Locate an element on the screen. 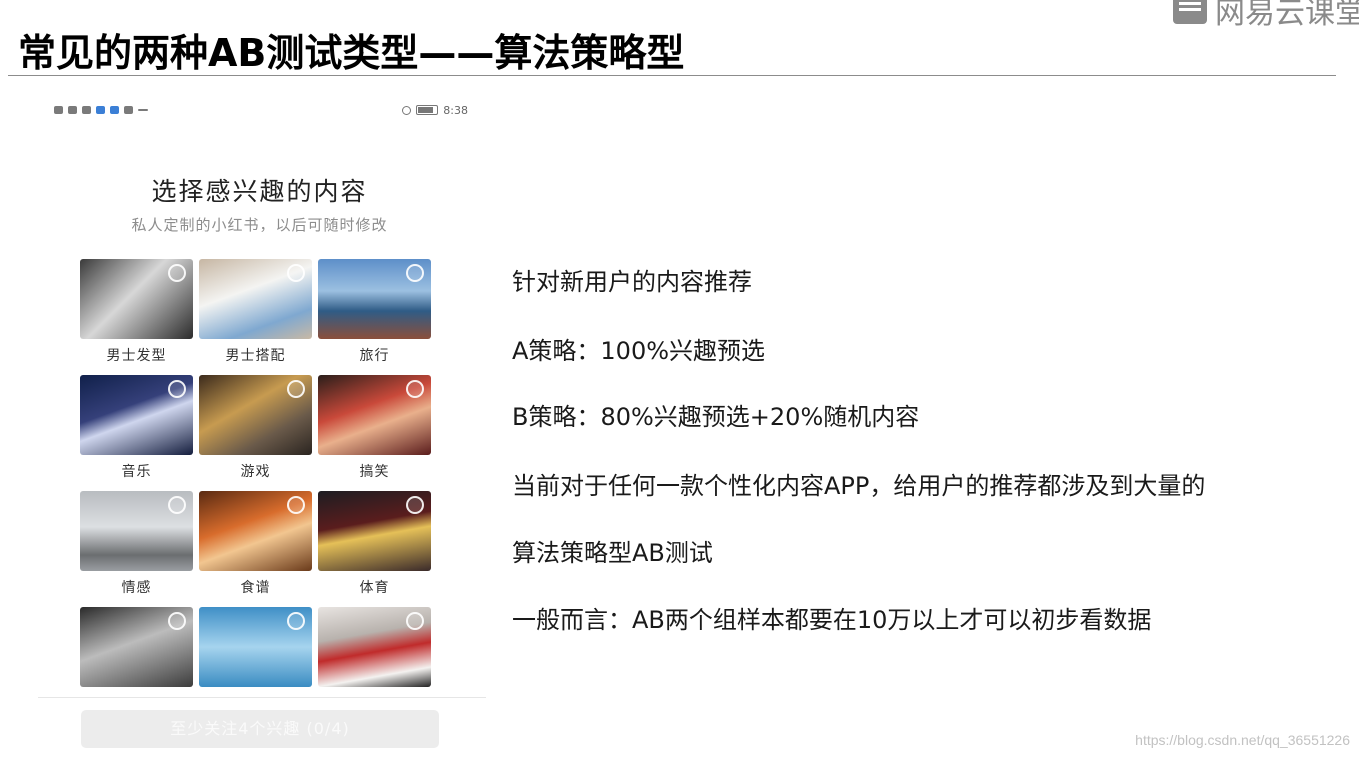 The height and width of the screenshot is (759, 1359). interest-tile: 食谱 is located at coordinates (255, 549).